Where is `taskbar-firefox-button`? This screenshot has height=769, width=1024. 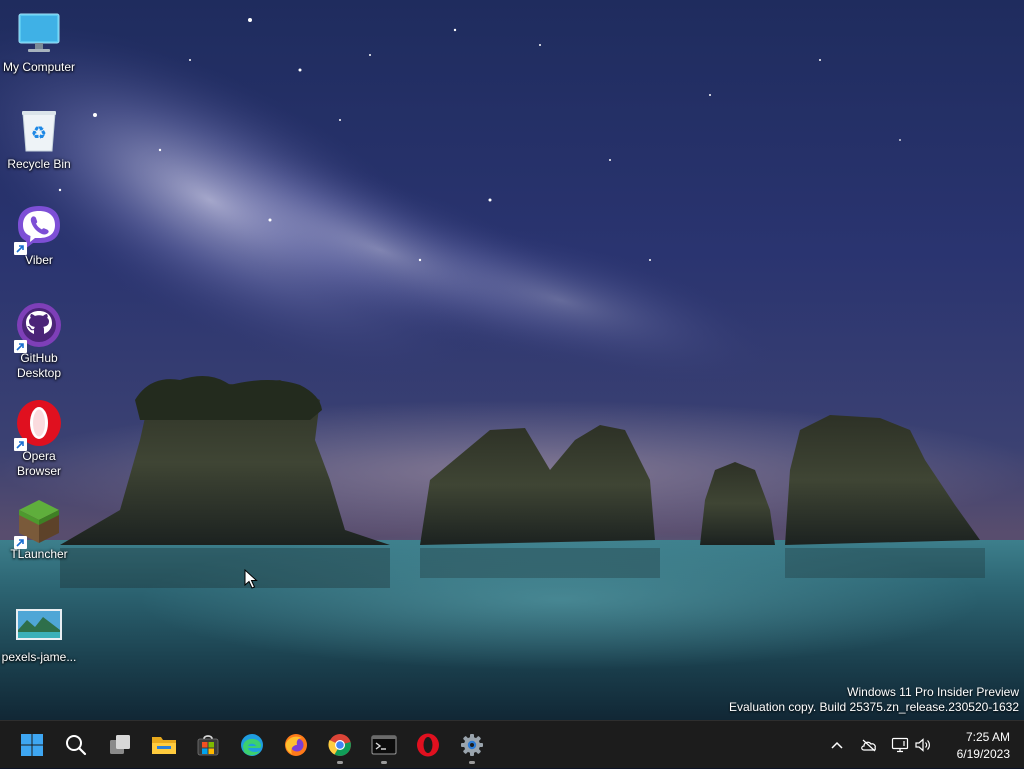
taskbar-firefox-button is located at coordinates (296, 745).